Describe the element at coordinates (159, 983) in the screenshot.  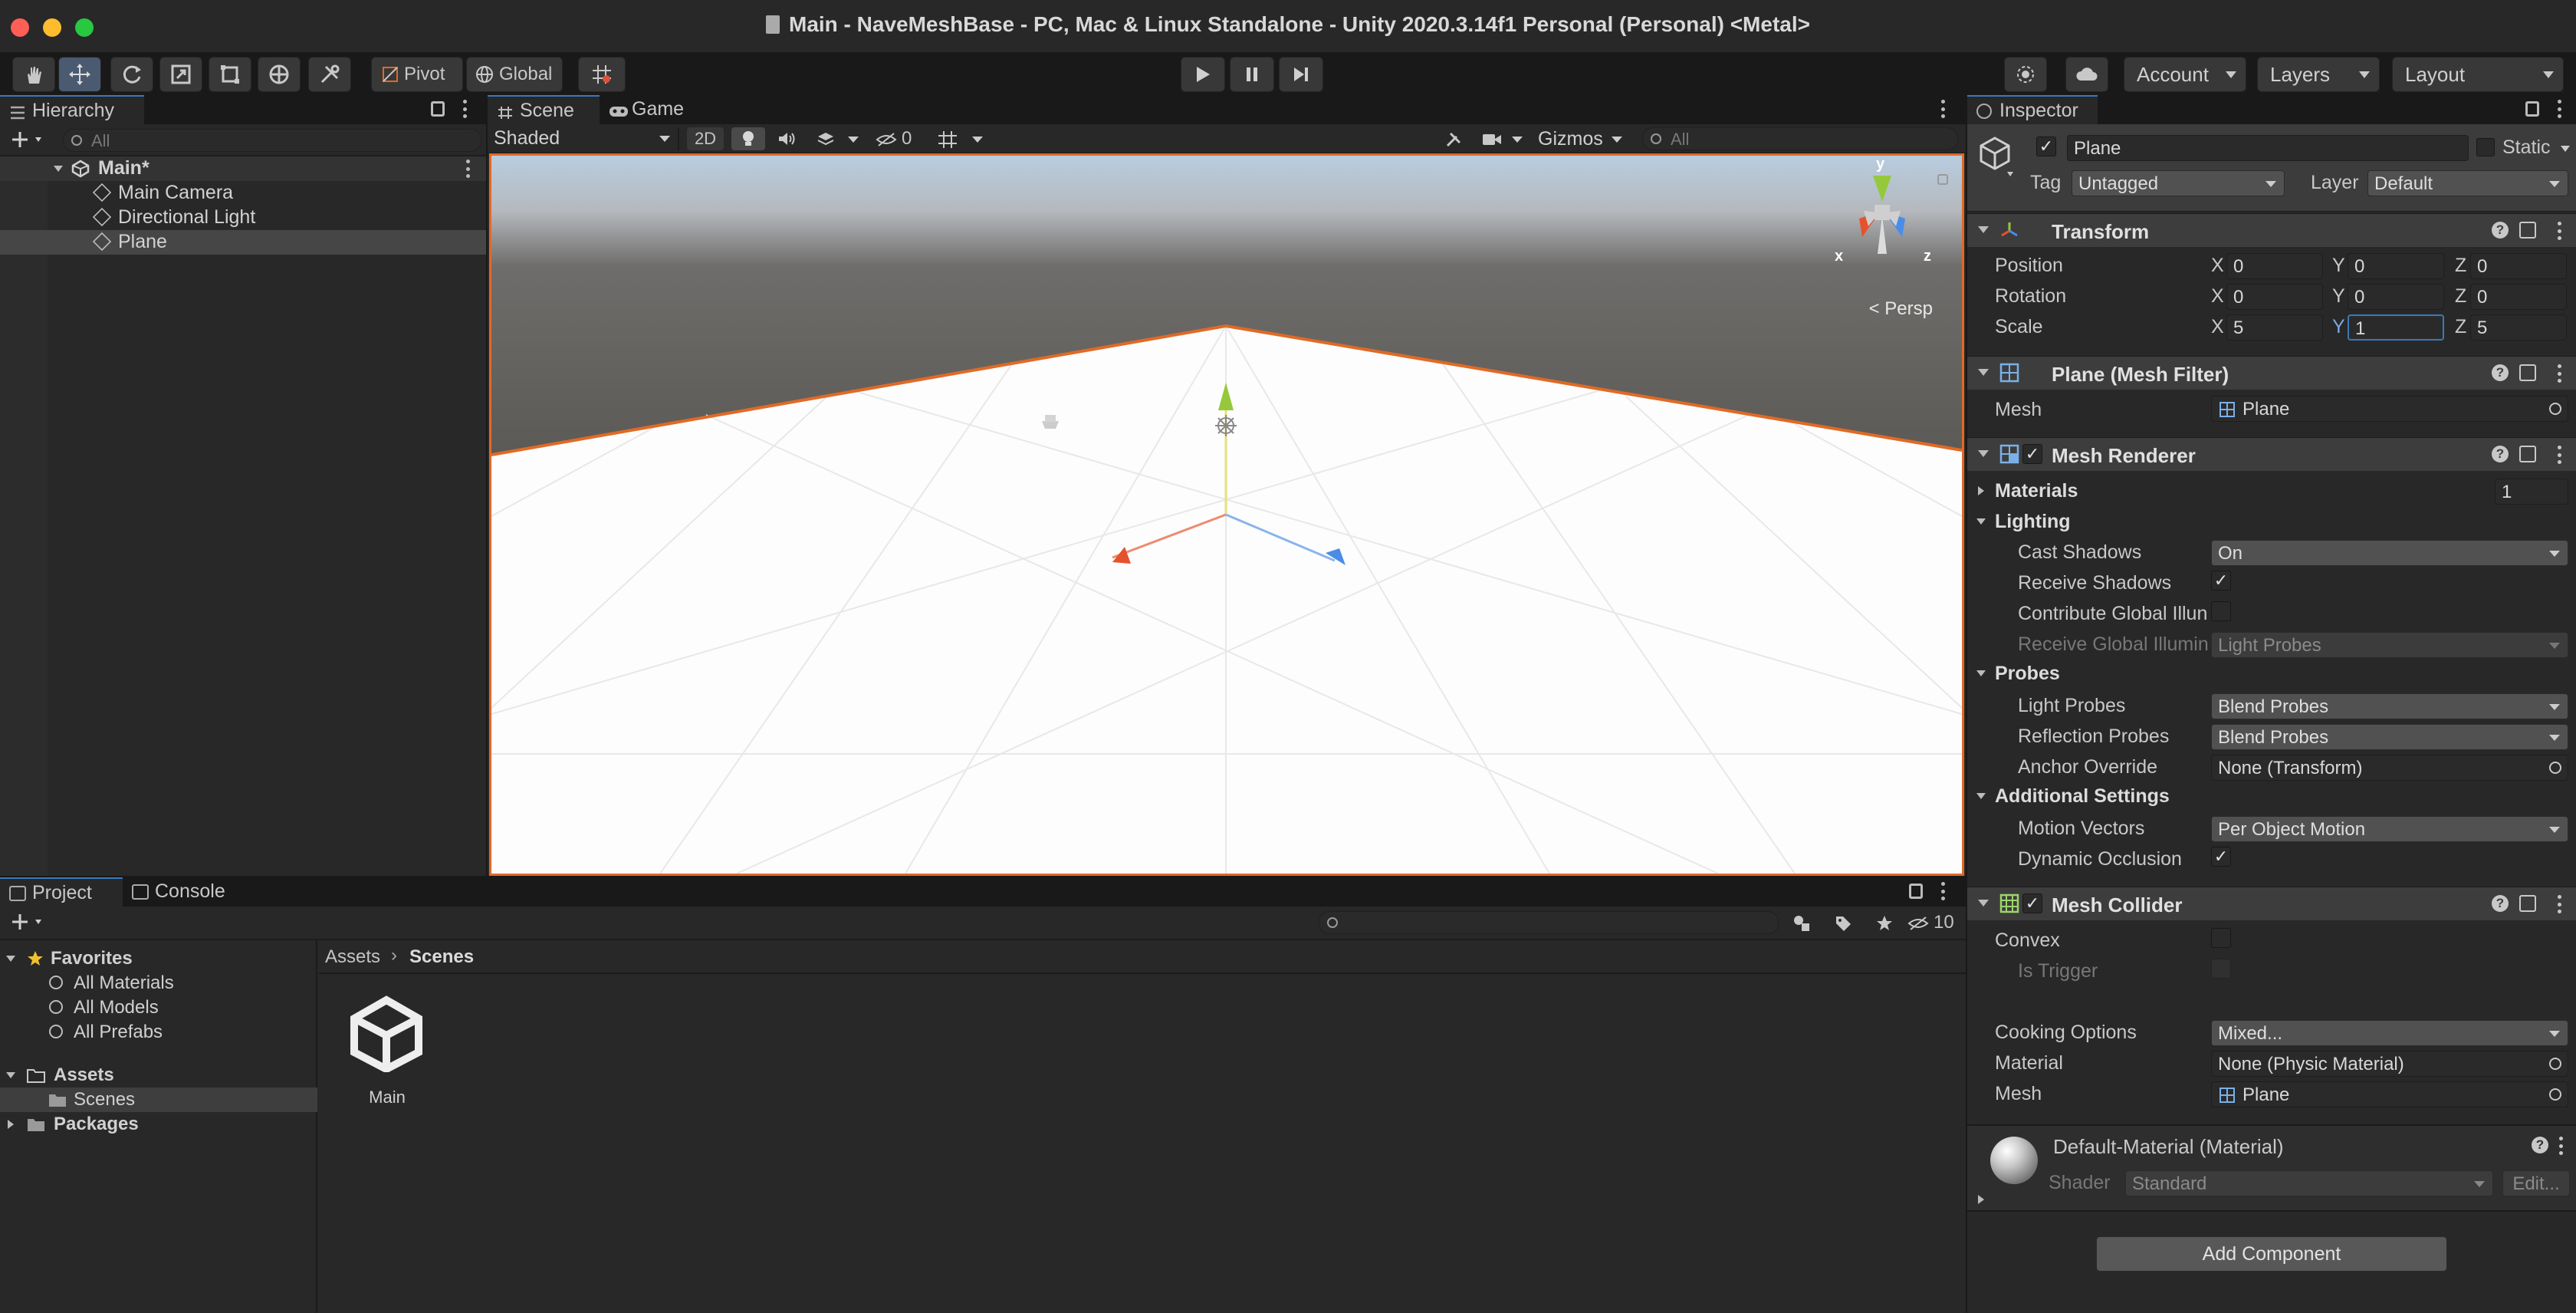
I see `favorite-all-materials: All Materials` at that location.